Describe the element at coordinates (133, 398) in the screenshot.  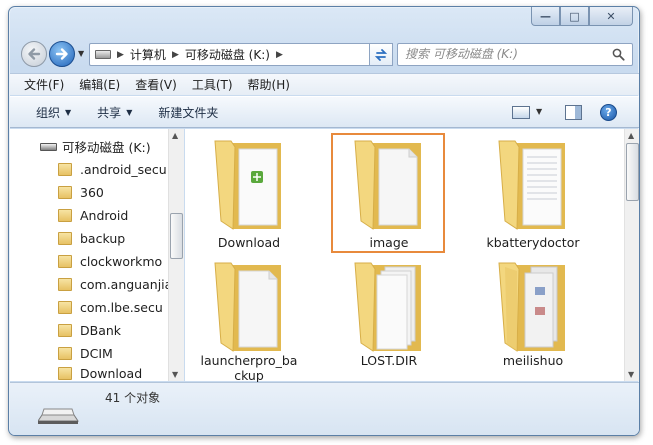
I see `object-count: 41 个对象` at that location.